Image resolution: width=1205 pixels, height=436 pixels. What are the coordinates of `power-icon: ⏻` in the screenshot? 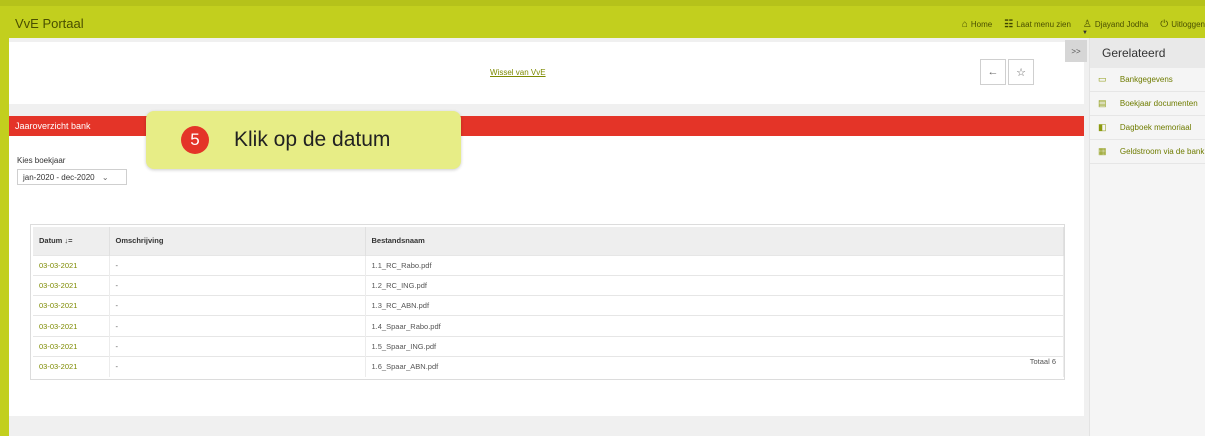 It's located at (1164, 24).